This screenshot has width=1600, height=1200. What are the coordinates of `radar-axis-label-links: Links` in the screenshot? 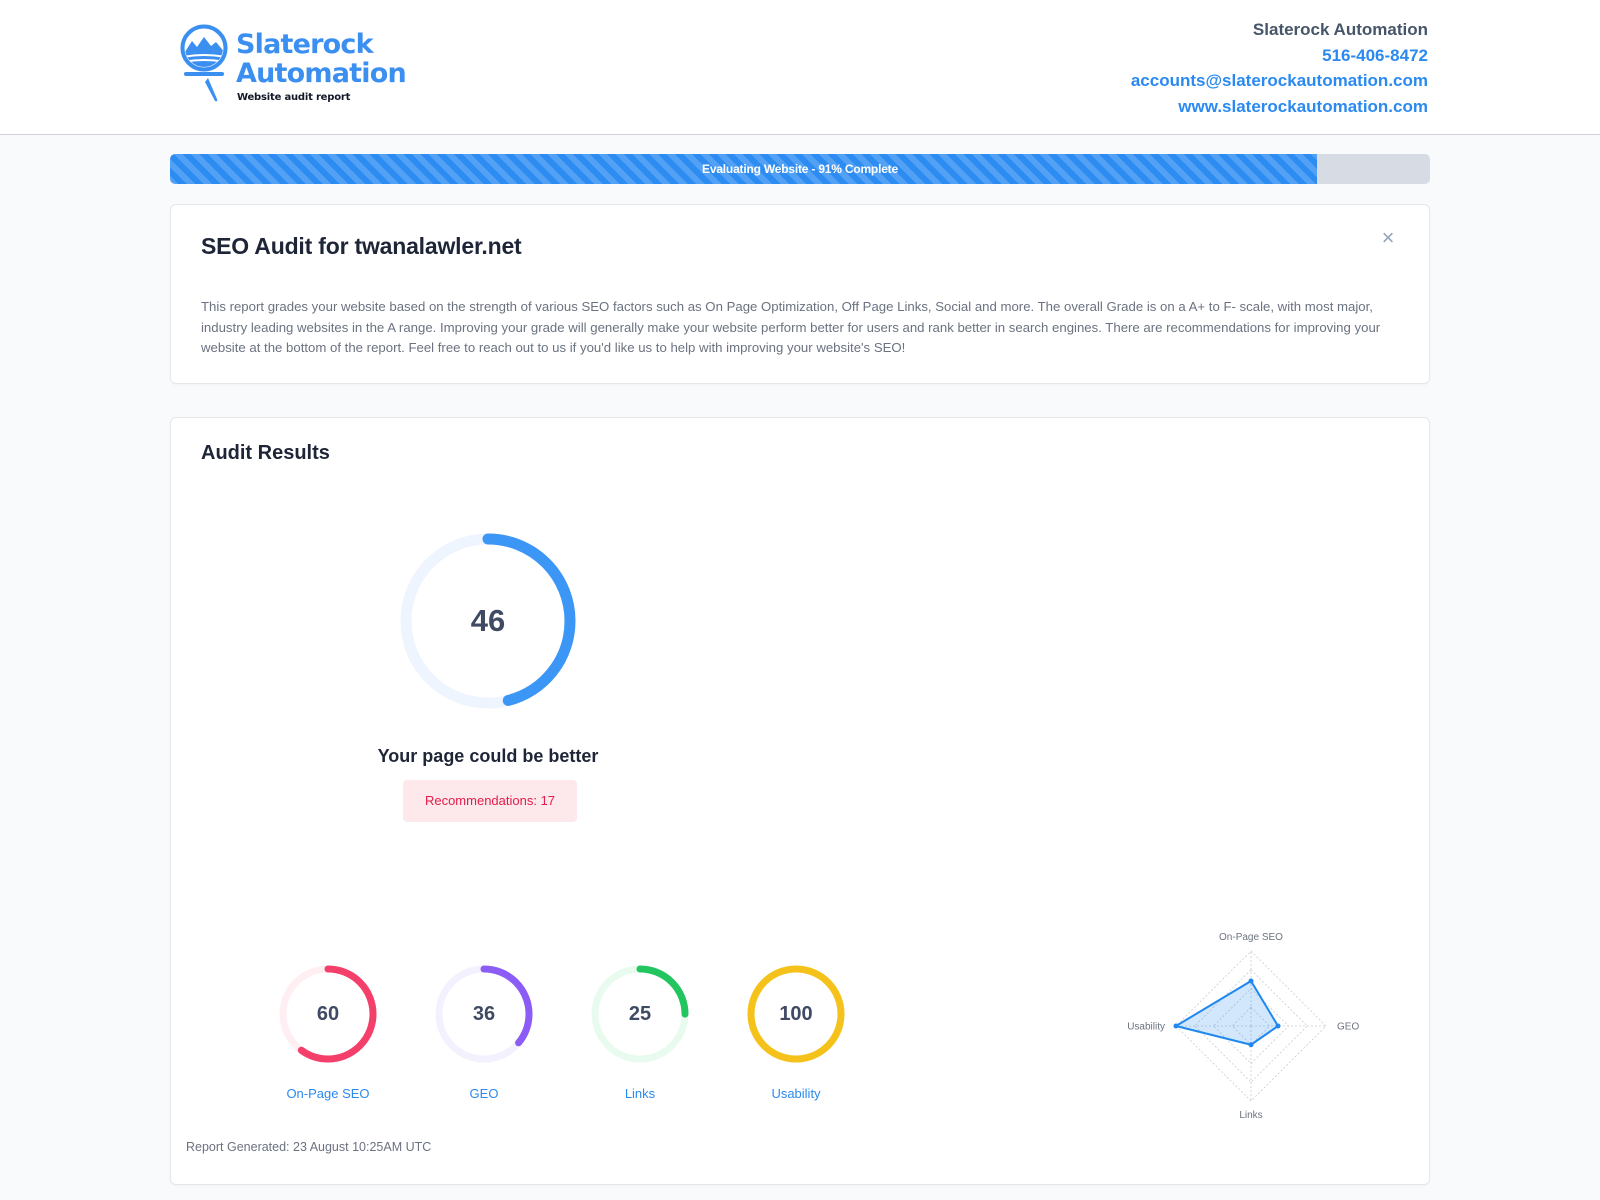 It's located at (1250, 1115).